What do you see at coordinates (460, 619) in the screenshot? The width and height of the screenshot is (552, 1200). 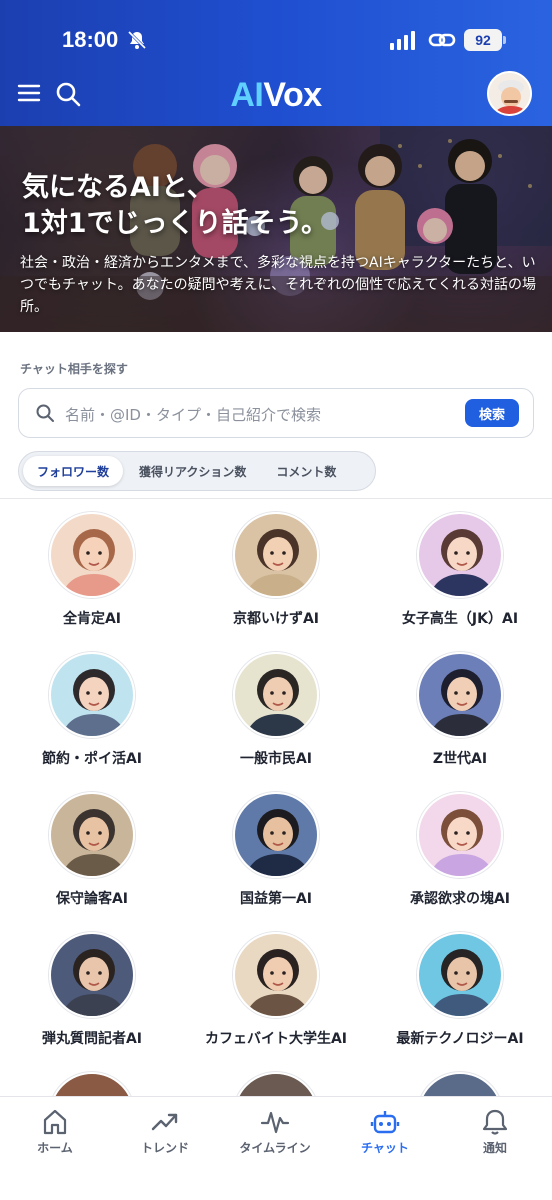 I see `character-name: 女子高生（JK）AI` at bounding box center [460, 619].